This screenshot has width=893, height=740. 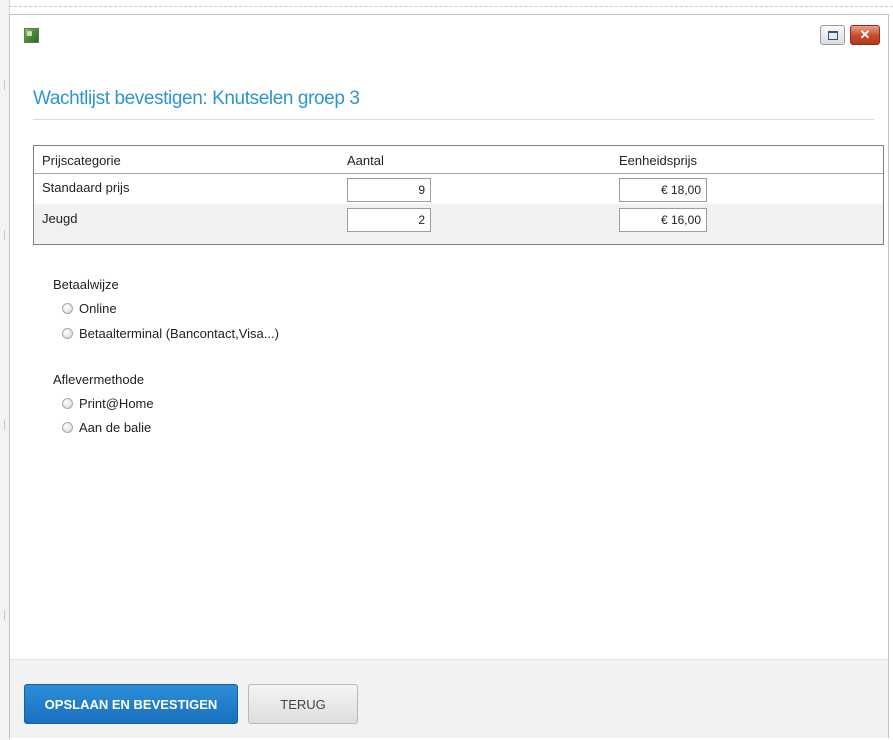 I want to click on radio-label: Betaalterminal (Bancontact,Visa...), so click(x=179, y=333).